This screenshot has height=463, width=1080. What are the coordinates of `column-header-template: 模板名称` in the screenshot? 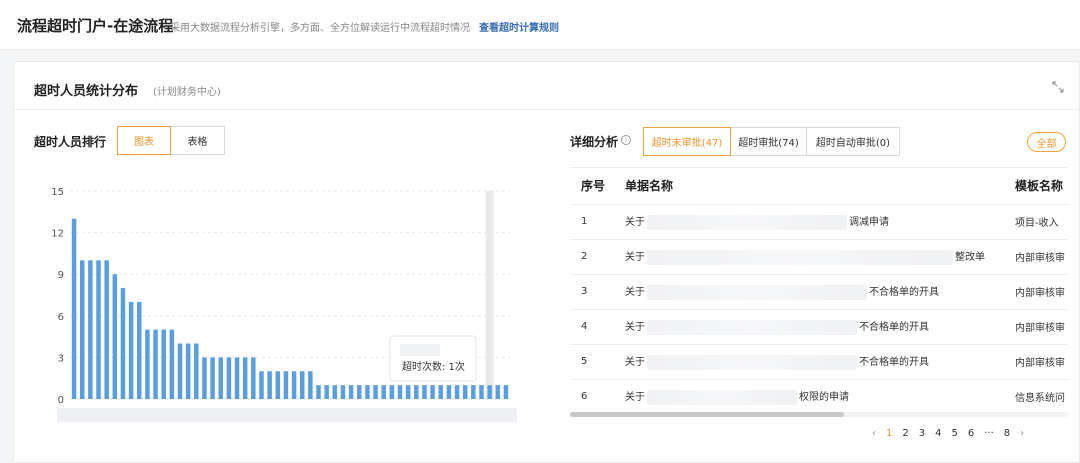 It's located at (1036, 186).